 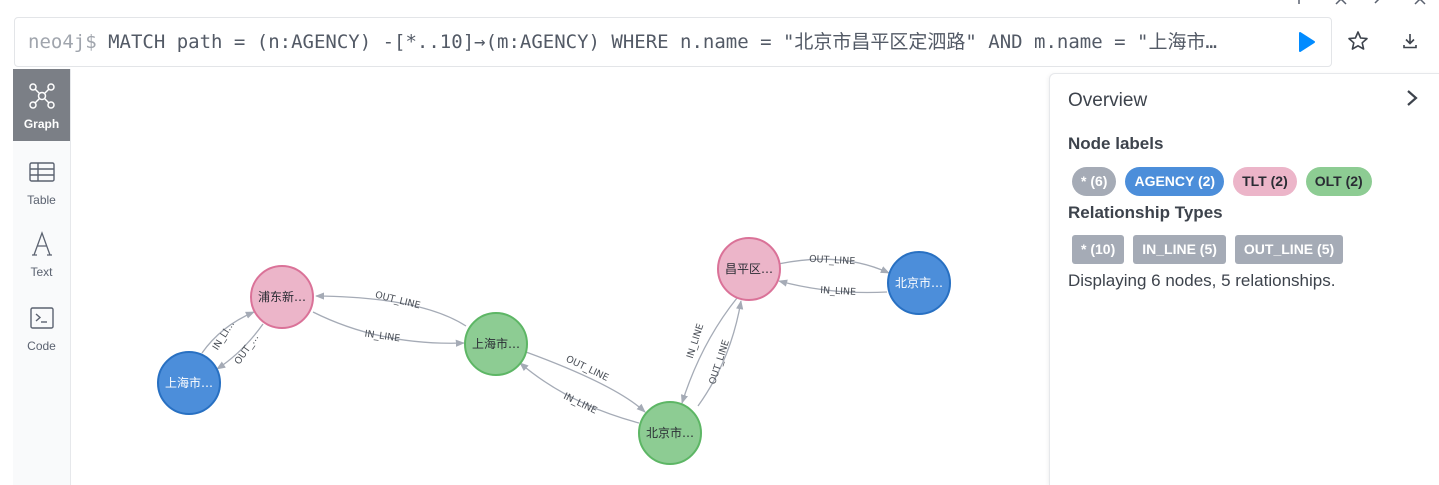 What do you see at coordinates (41, 346) in the screenshot?
I see `sidebar-item-label: Code` at bounding box center [41, 346].